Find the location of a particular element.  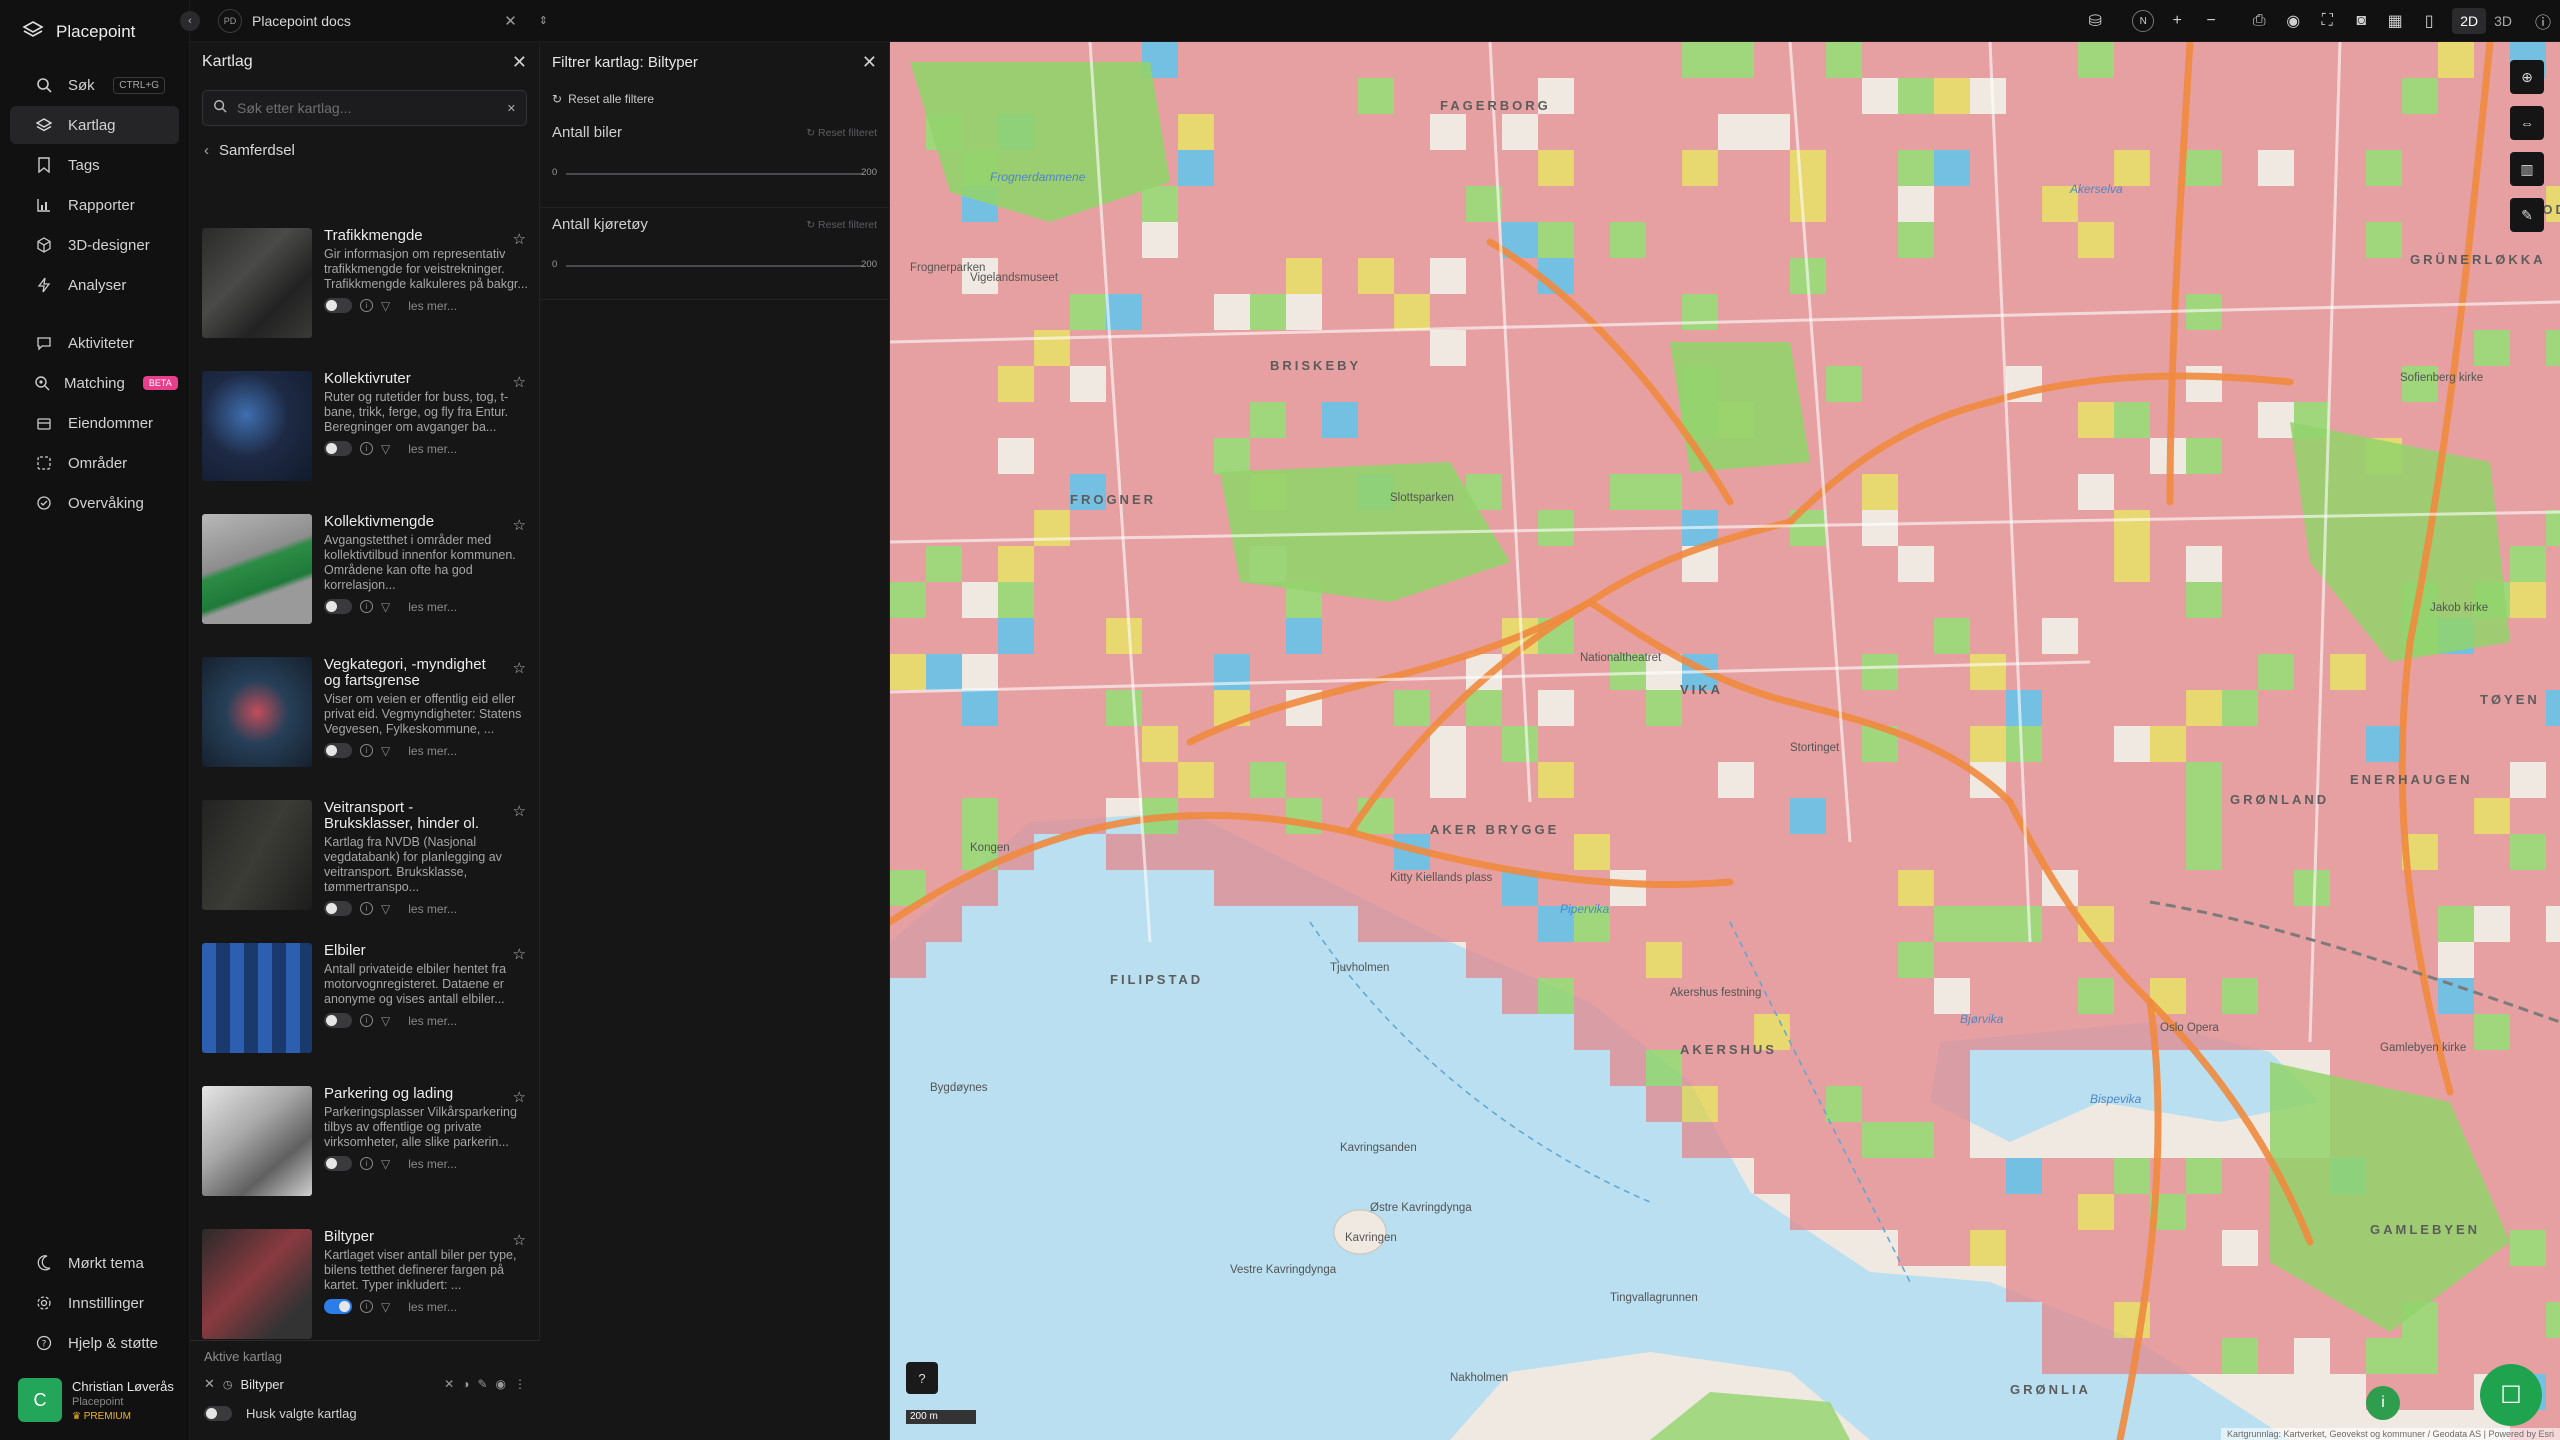

nav-item-omrader: Områder is located at coordinates (94, 463).